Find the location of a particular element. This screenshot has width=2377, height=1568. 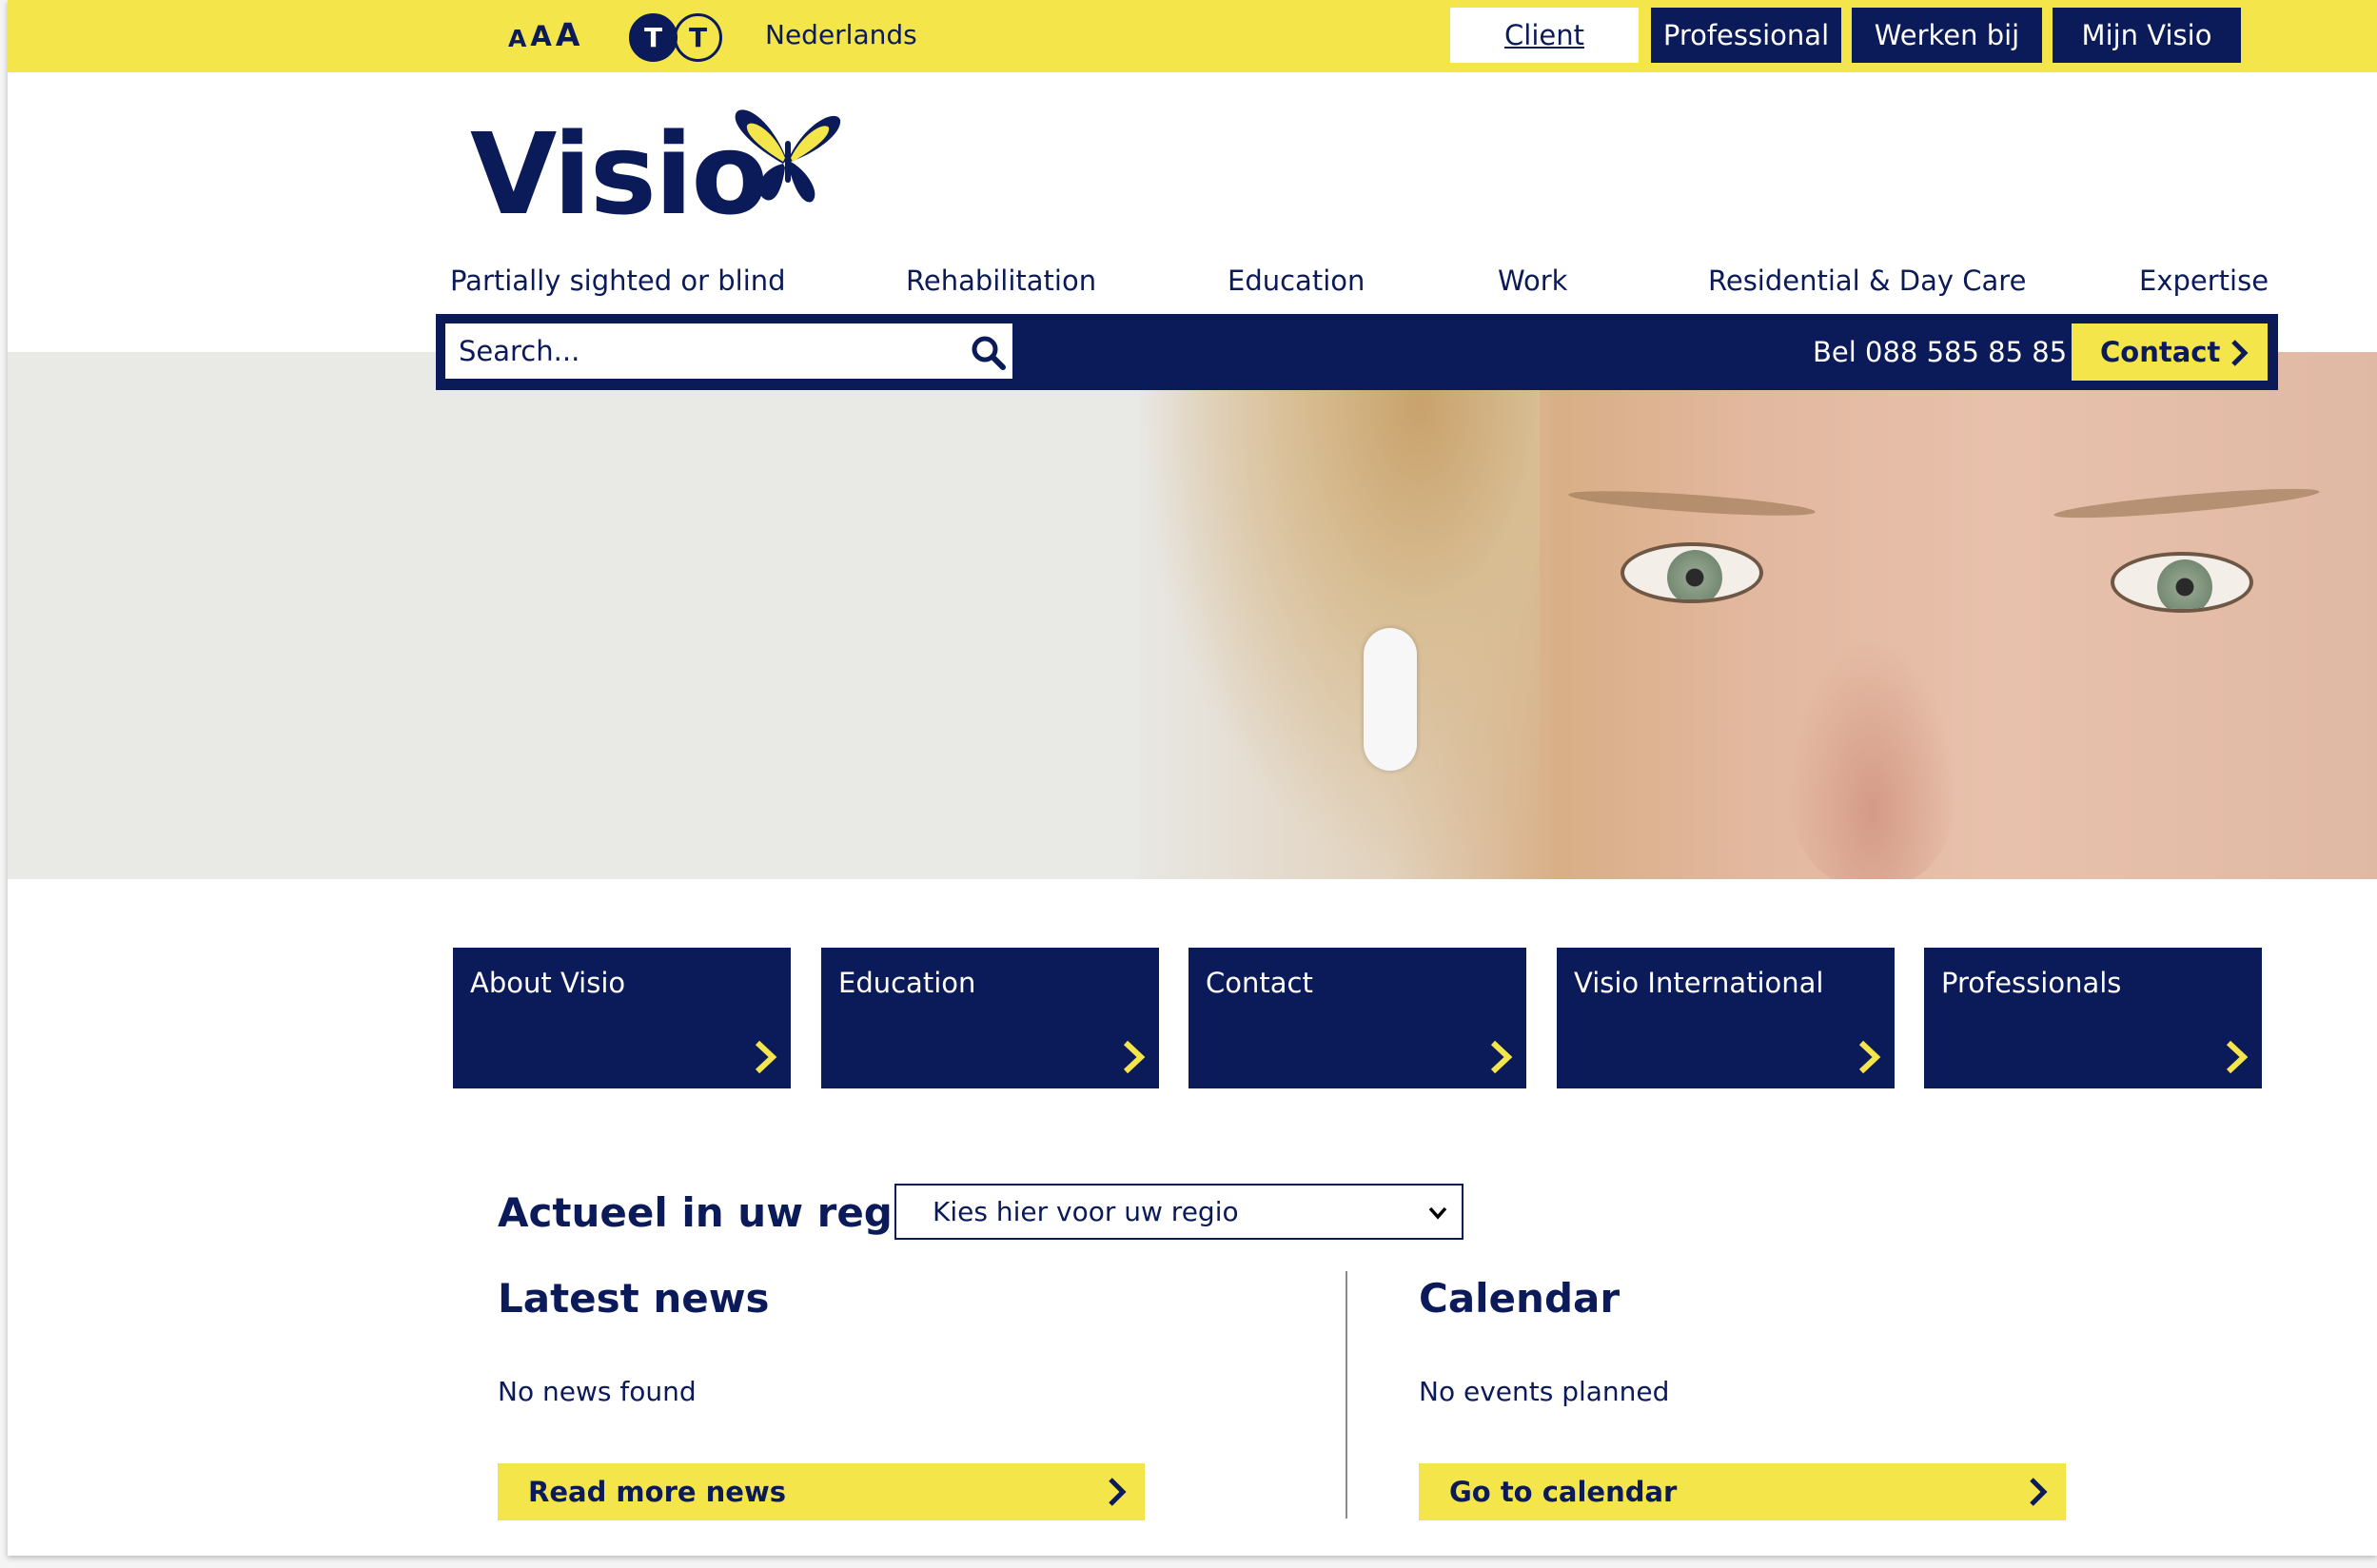

tab-professional: Professional is located at coordinates (1746, 35).